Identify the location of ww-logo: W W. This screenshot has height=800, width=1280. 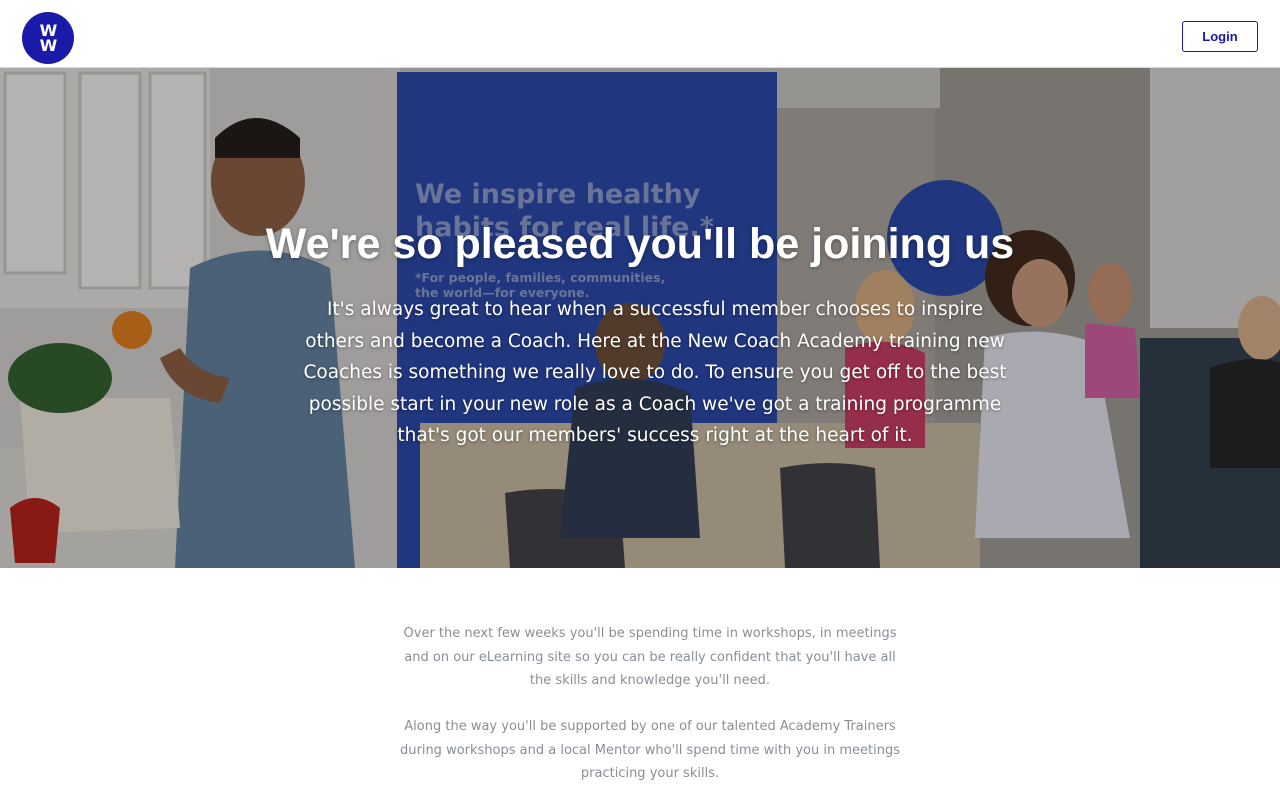
(48, 38).